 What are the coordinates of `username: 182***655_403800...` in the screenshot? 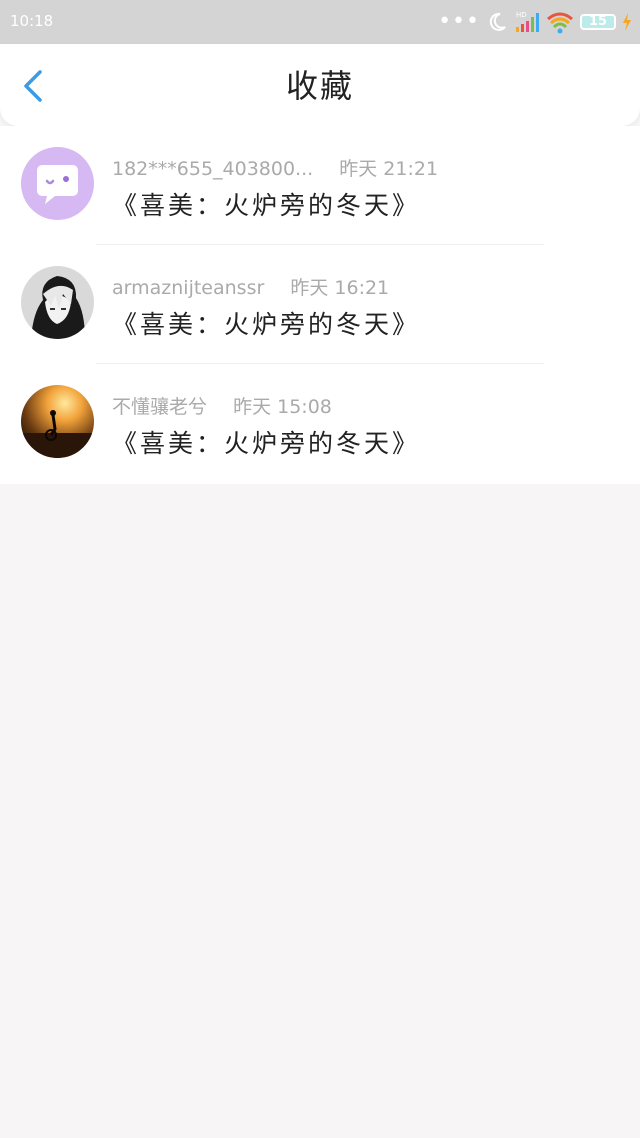 It's located at (213, 169).